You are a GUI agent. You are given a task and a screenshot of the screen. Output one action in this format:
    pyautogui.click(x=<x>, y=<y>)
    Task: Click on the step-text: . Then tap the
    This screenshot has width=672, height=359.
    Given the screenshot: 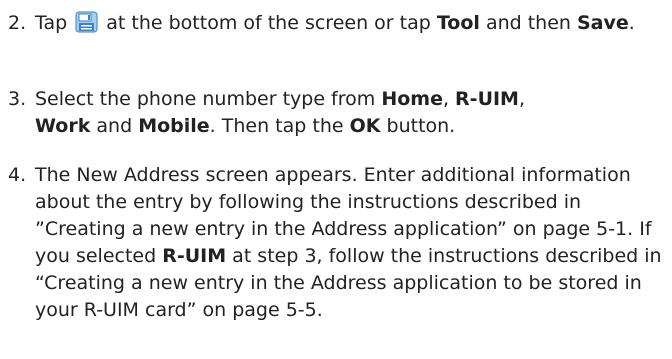 What is the action you would take?
    pyautogui.click(x=276, y=126)
    